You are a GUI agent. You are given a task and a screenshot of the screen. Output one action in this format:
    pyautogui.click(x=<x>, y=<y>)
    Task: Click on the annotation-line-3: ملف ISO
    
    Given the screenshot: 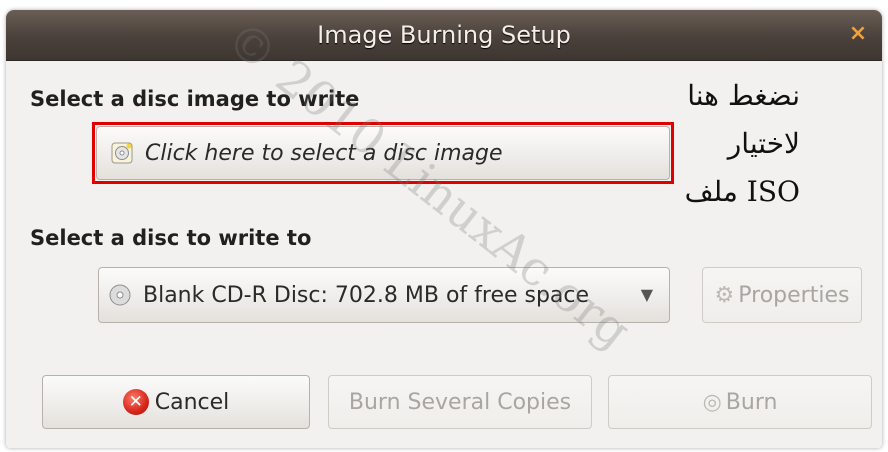 What is the action you would take?
    pyautogui.click(x=742, y=191)
    